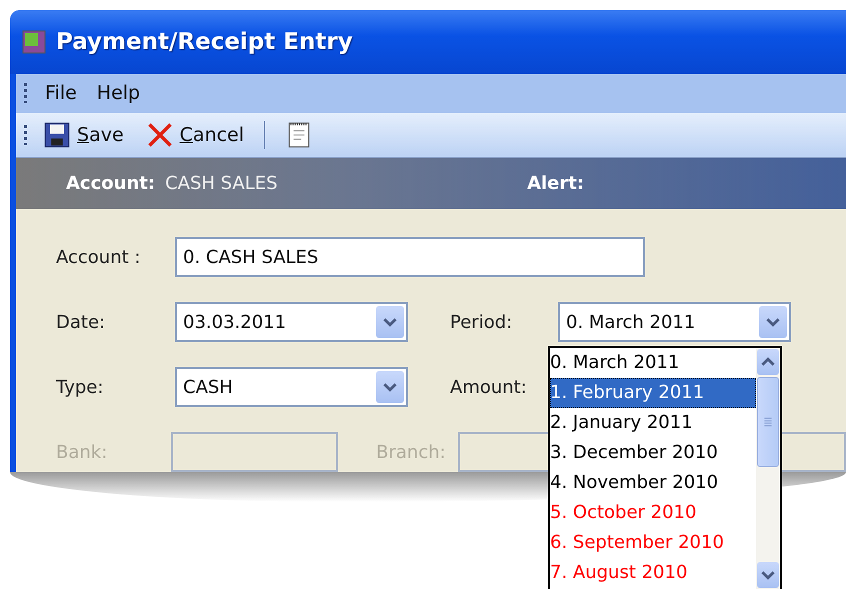  I want to click on close-icon, so click(160, 134).